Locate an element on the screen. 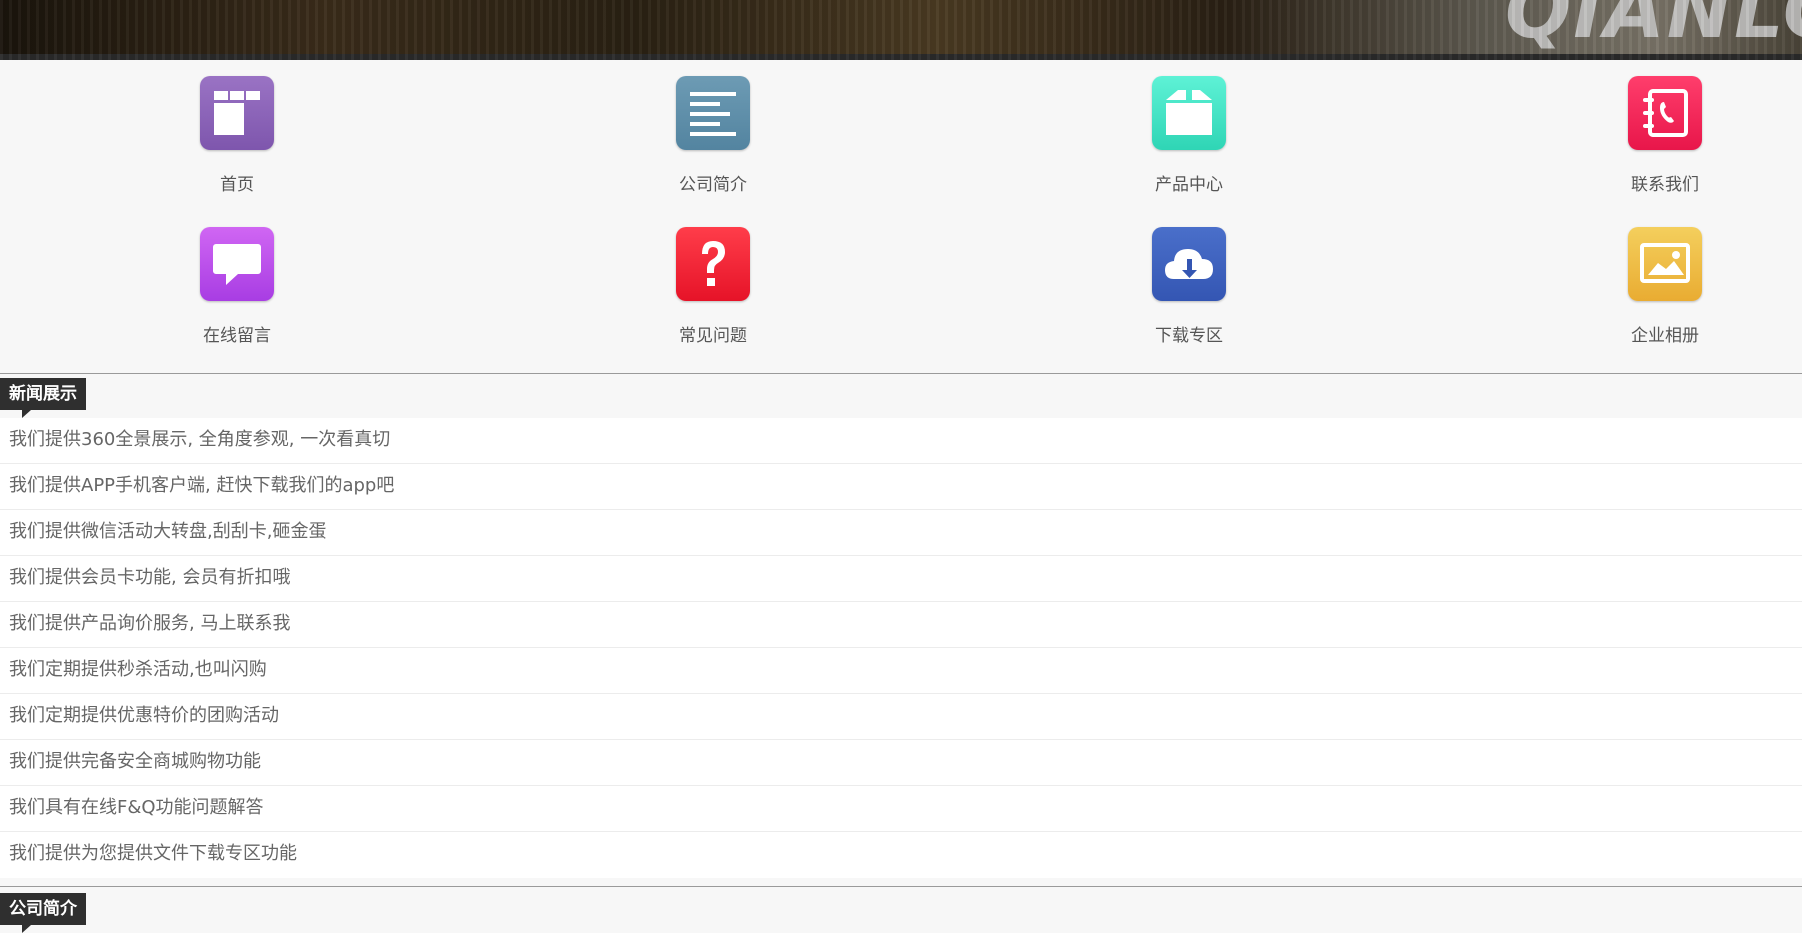 This screenshot has height=933, width=1802. news-item: 我们提供为您提供文件下载专区功能 is located at coordinates (901, 854).